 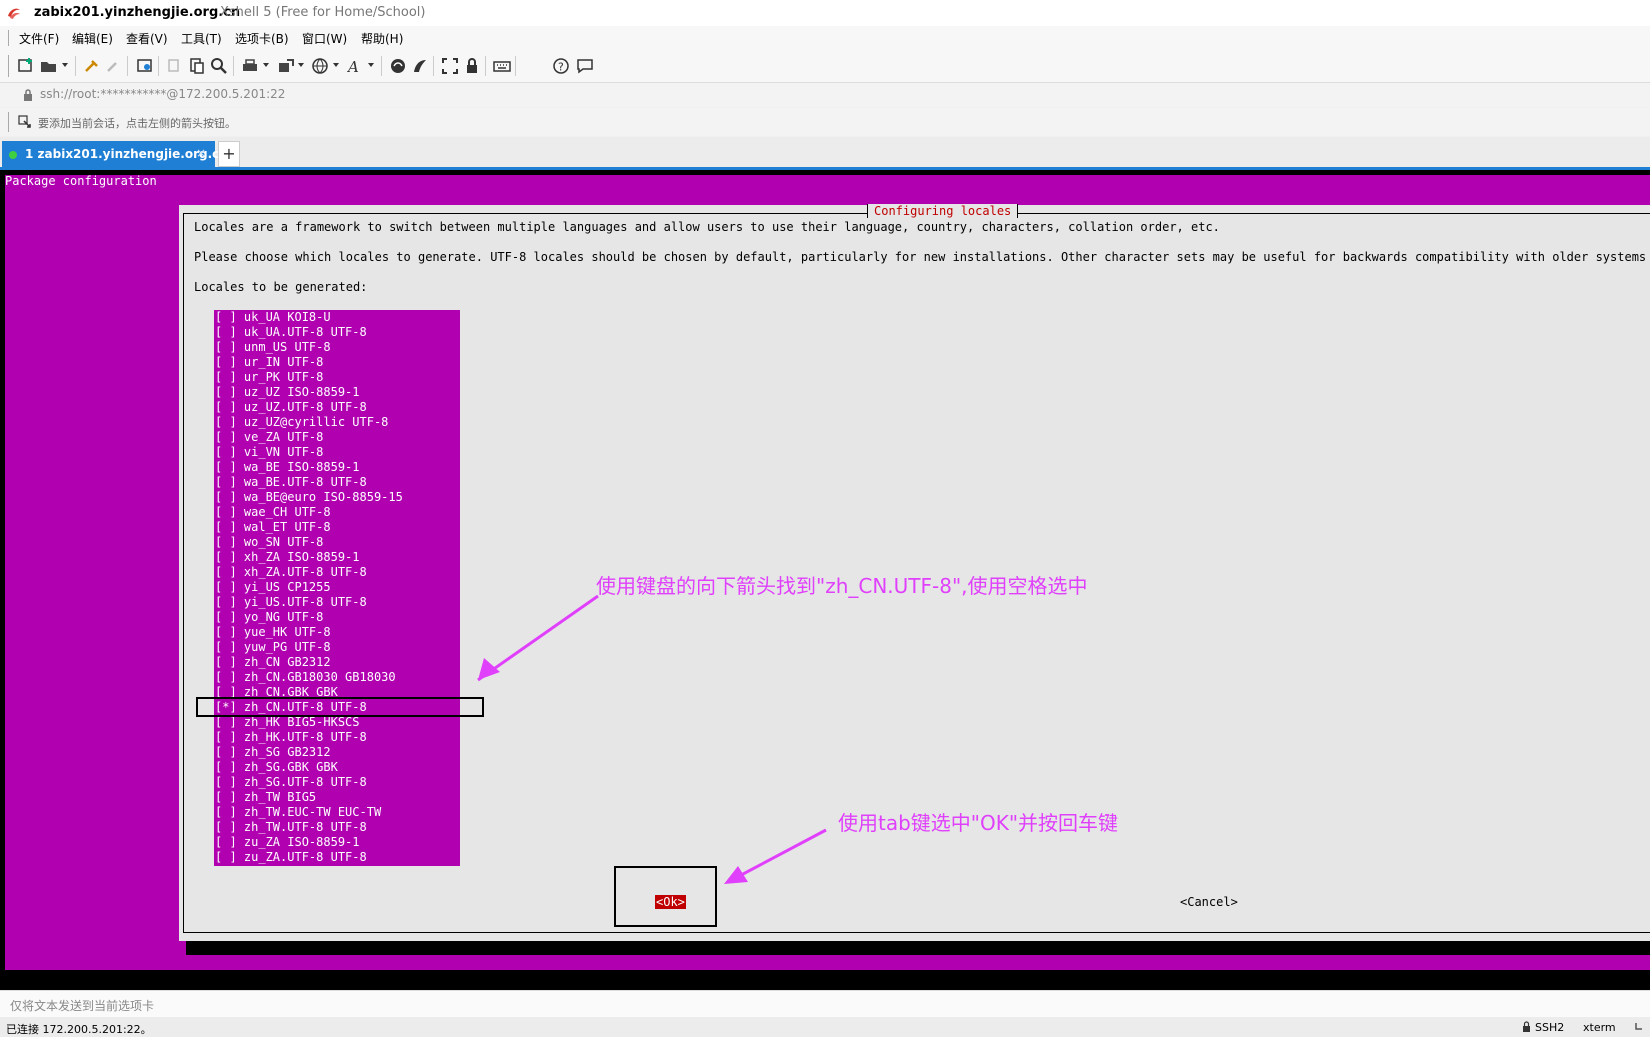 What do you see at coordinates (137, 123) in the screenshot?
I see `hint-text: 要添加当前会话，点击左侧的箭头按钮。` at bounding box center [137, 123].